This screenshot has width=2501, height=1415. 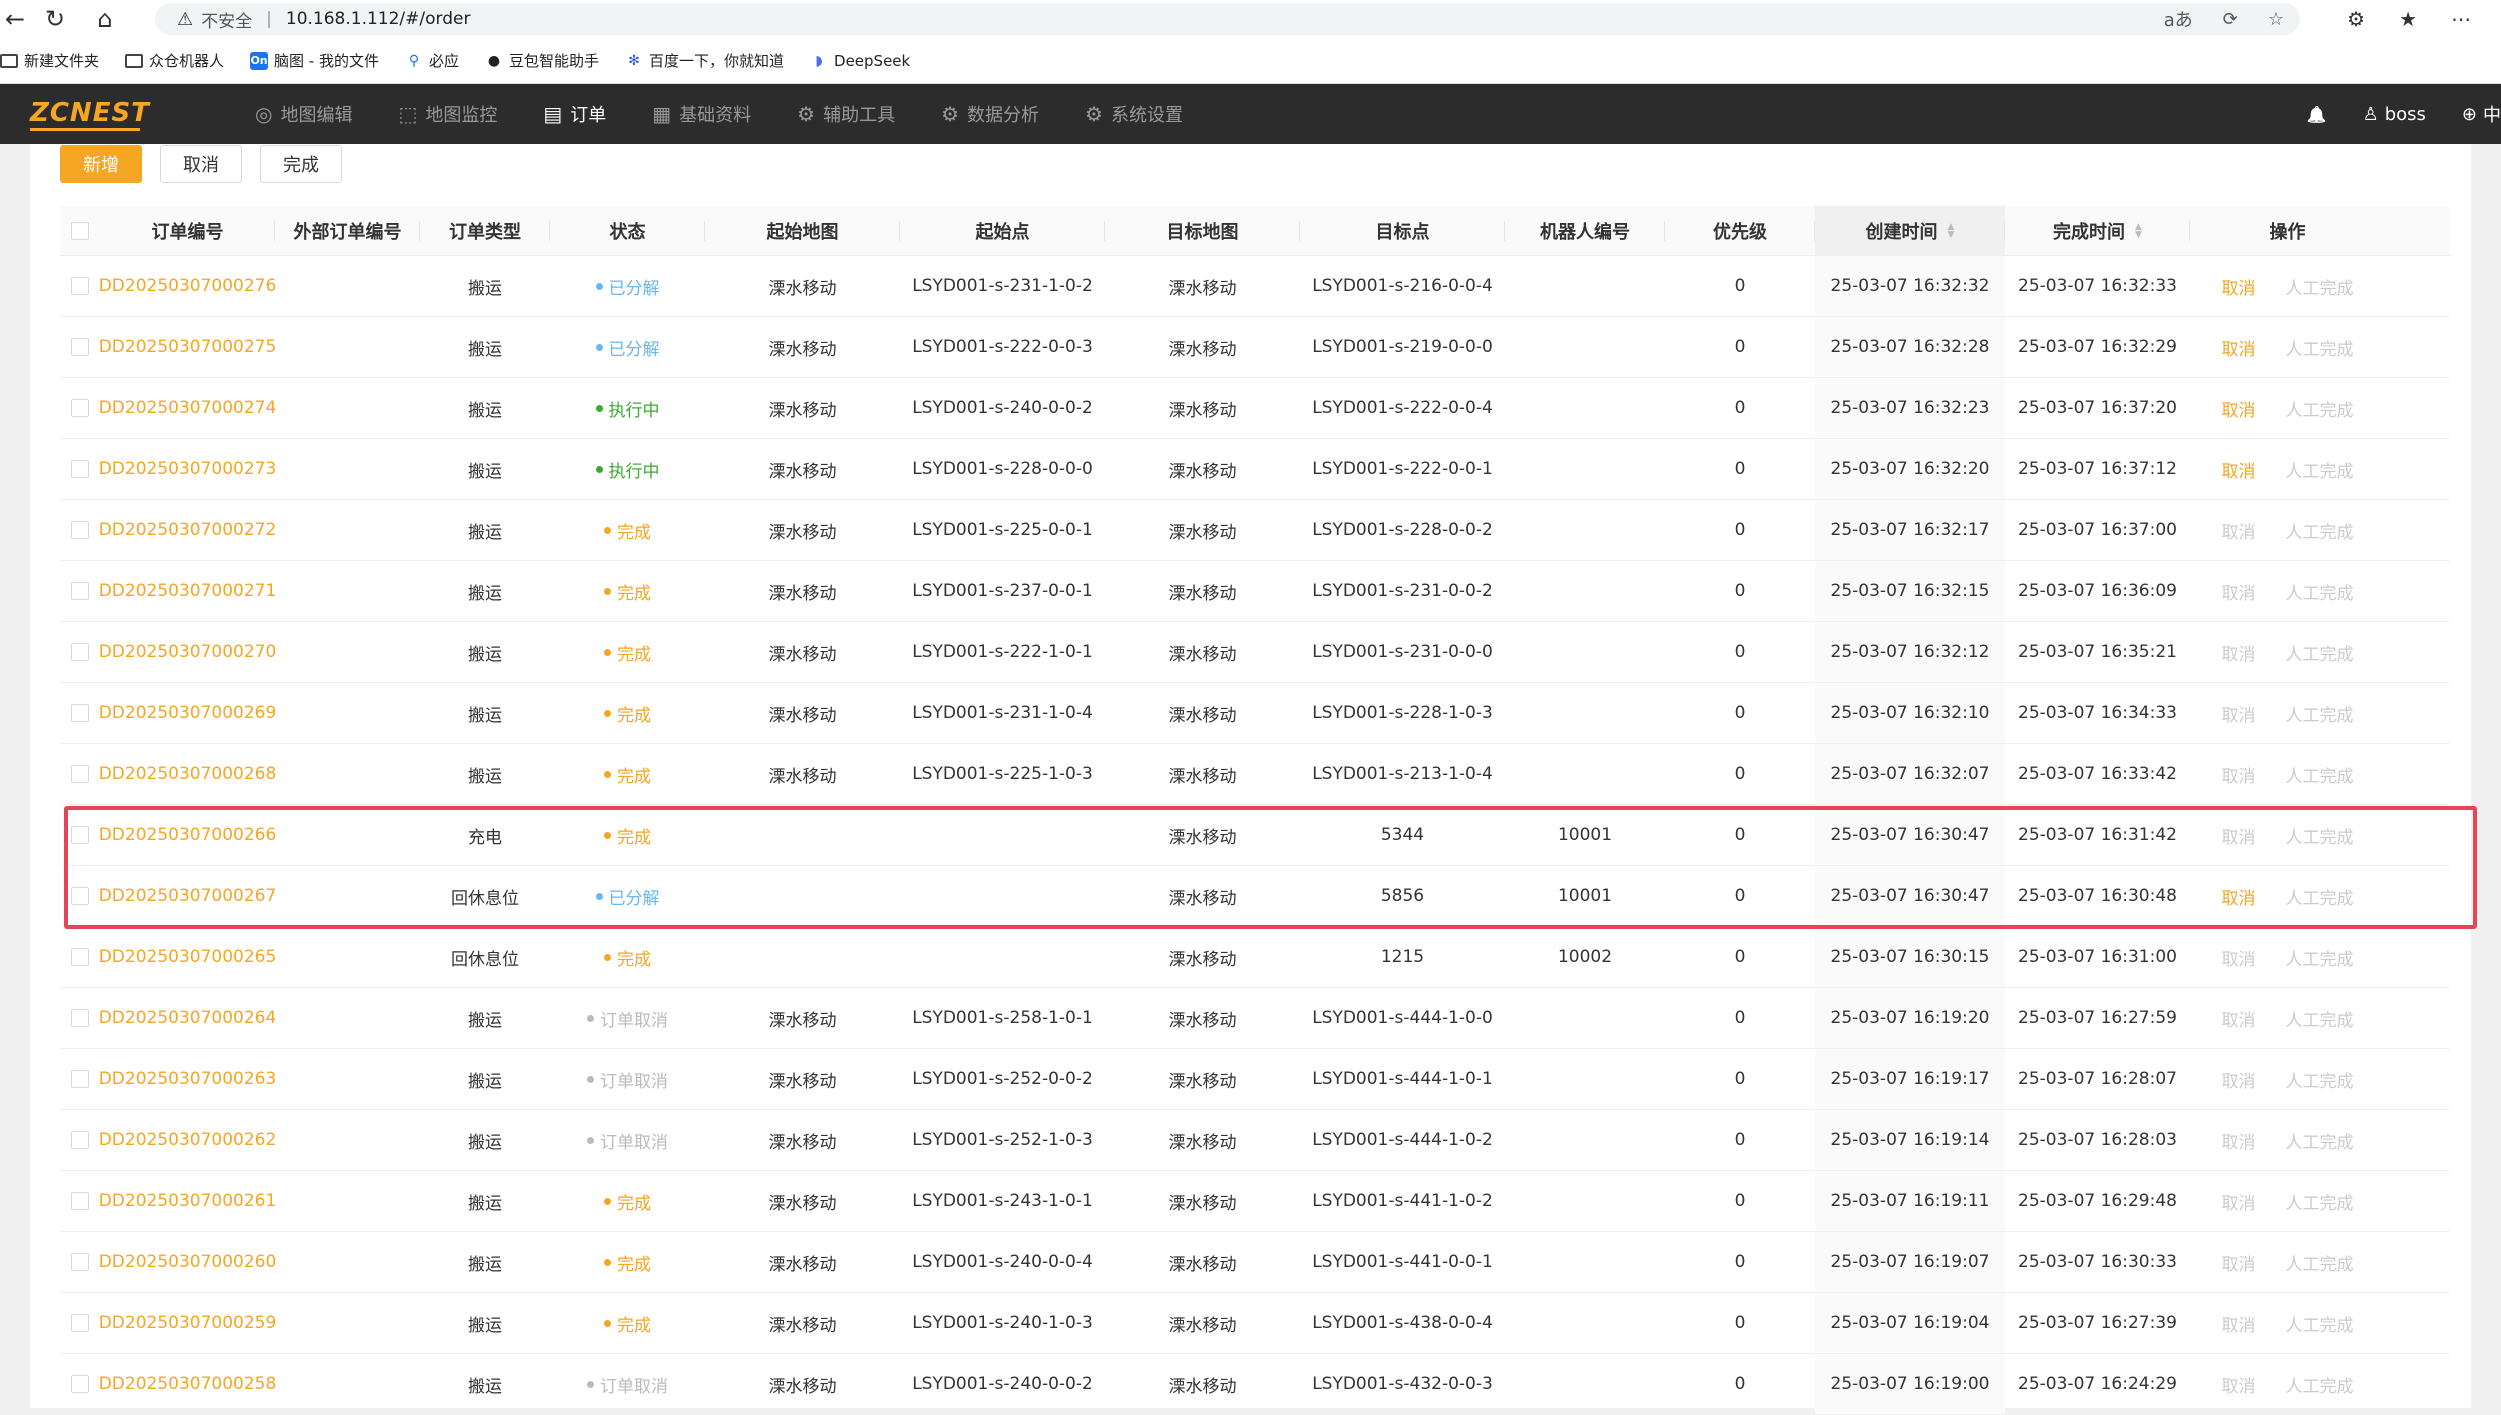 I want to click on bookmark-baidu: ✻ 百度一下，你就知道, so click(x=704, y=60).